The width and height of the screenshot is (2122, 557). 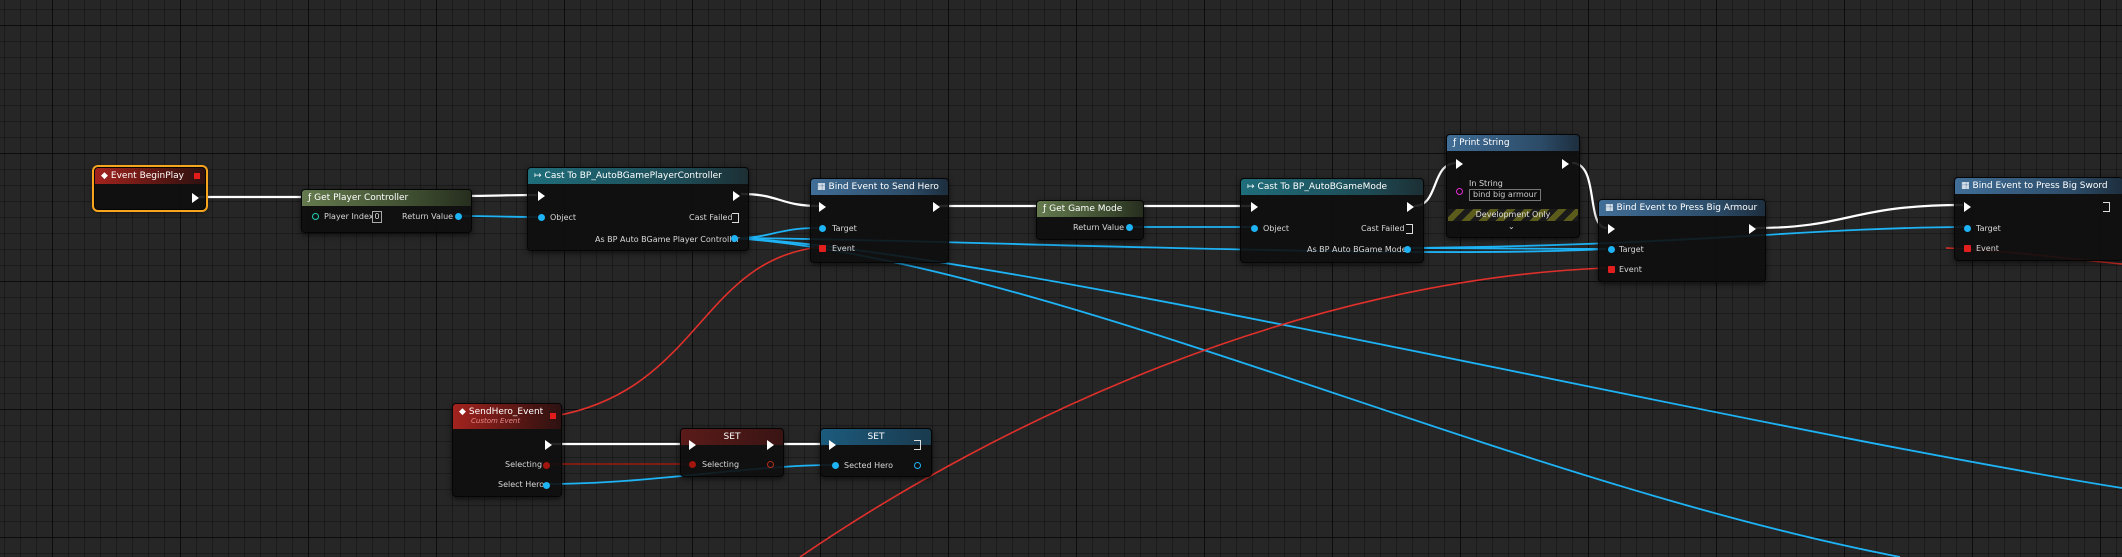 What do you see at coordinates (506, 412) in the screenshot?
I see `node-title: SendHero_Event` at bounding box center [506, 412].